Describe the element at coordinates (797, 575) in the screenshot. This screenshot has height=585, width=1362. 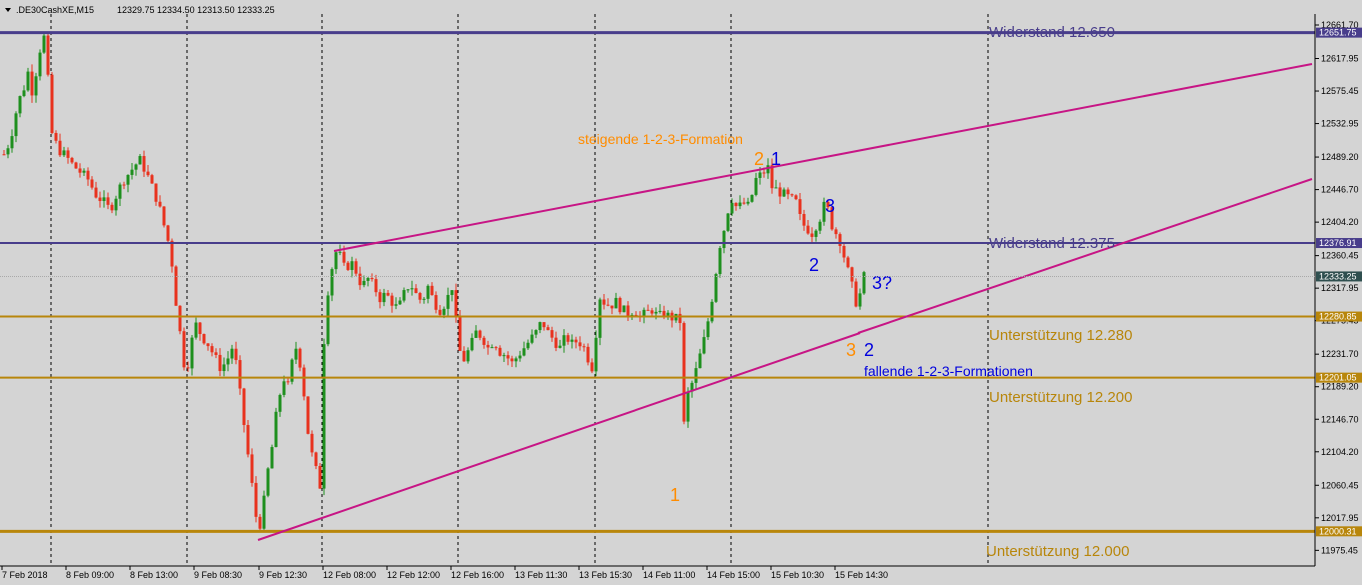
I see `time-tick-label: 15 Feb 10:30` at that location.